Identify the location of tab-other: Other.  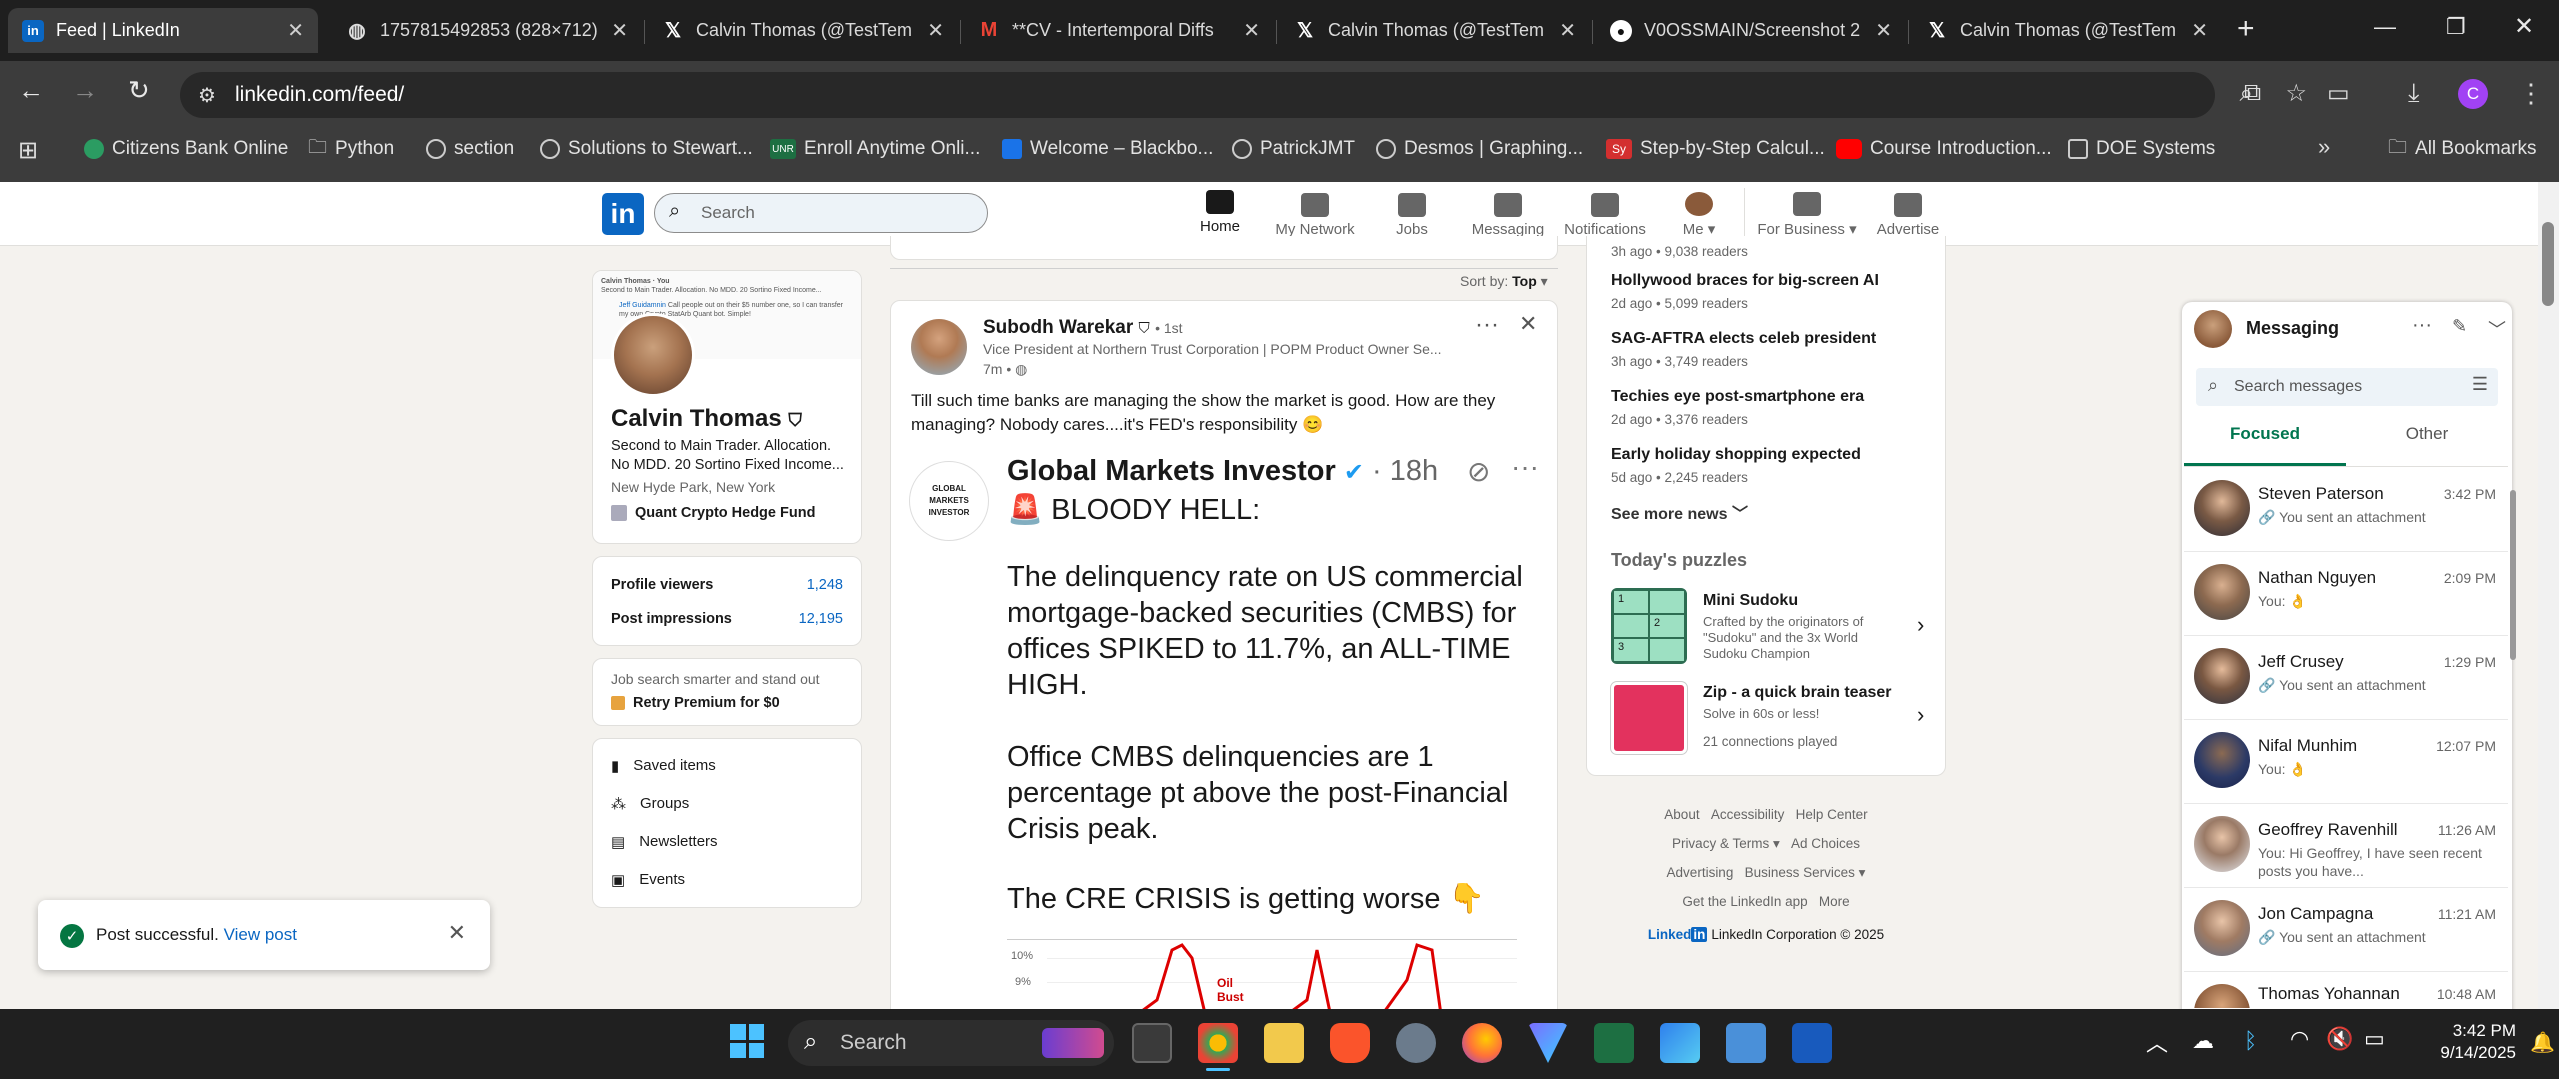
(2427, 445).